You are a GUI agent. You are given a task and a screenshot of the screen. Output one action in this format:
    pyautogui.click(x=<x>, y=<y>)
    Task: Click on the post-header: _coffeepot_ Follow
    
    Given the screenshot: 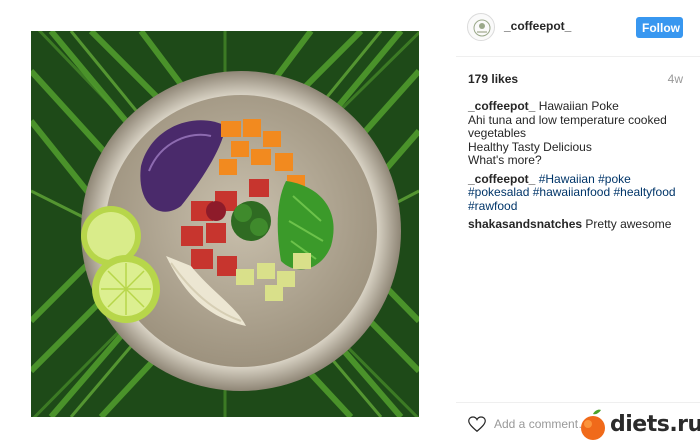 What is the action you would take?
    pyautogui.click(x=578, y=28)
    